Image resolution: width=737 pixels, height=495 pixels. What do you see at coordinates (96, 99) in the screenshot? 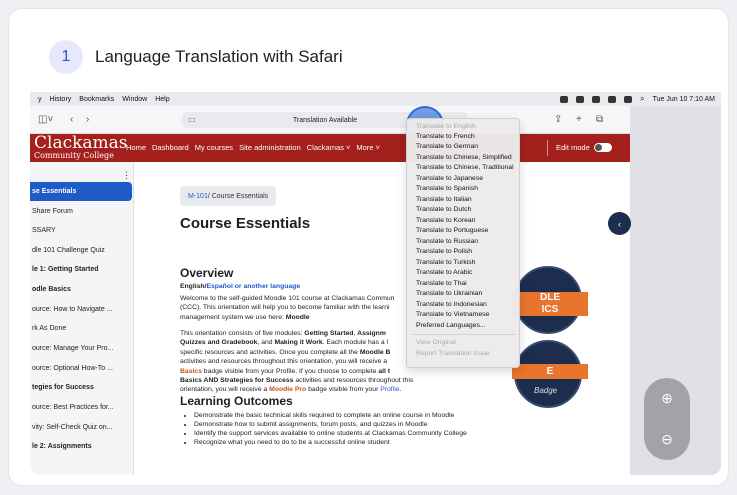
I see `menu-bookmarks: Bookmarks` at bounding box center [96, 99].